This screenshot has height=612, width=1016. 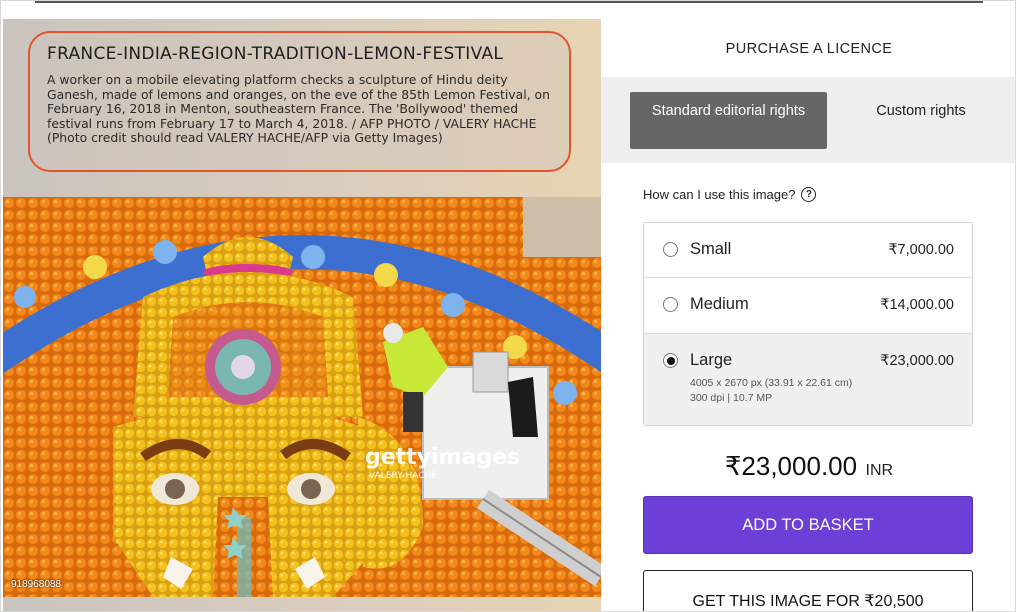 What do you see at coordinates (917, 305) in the screenshot?
I see `size-price: ₹14,000.00` at bounding box center [917, 305].